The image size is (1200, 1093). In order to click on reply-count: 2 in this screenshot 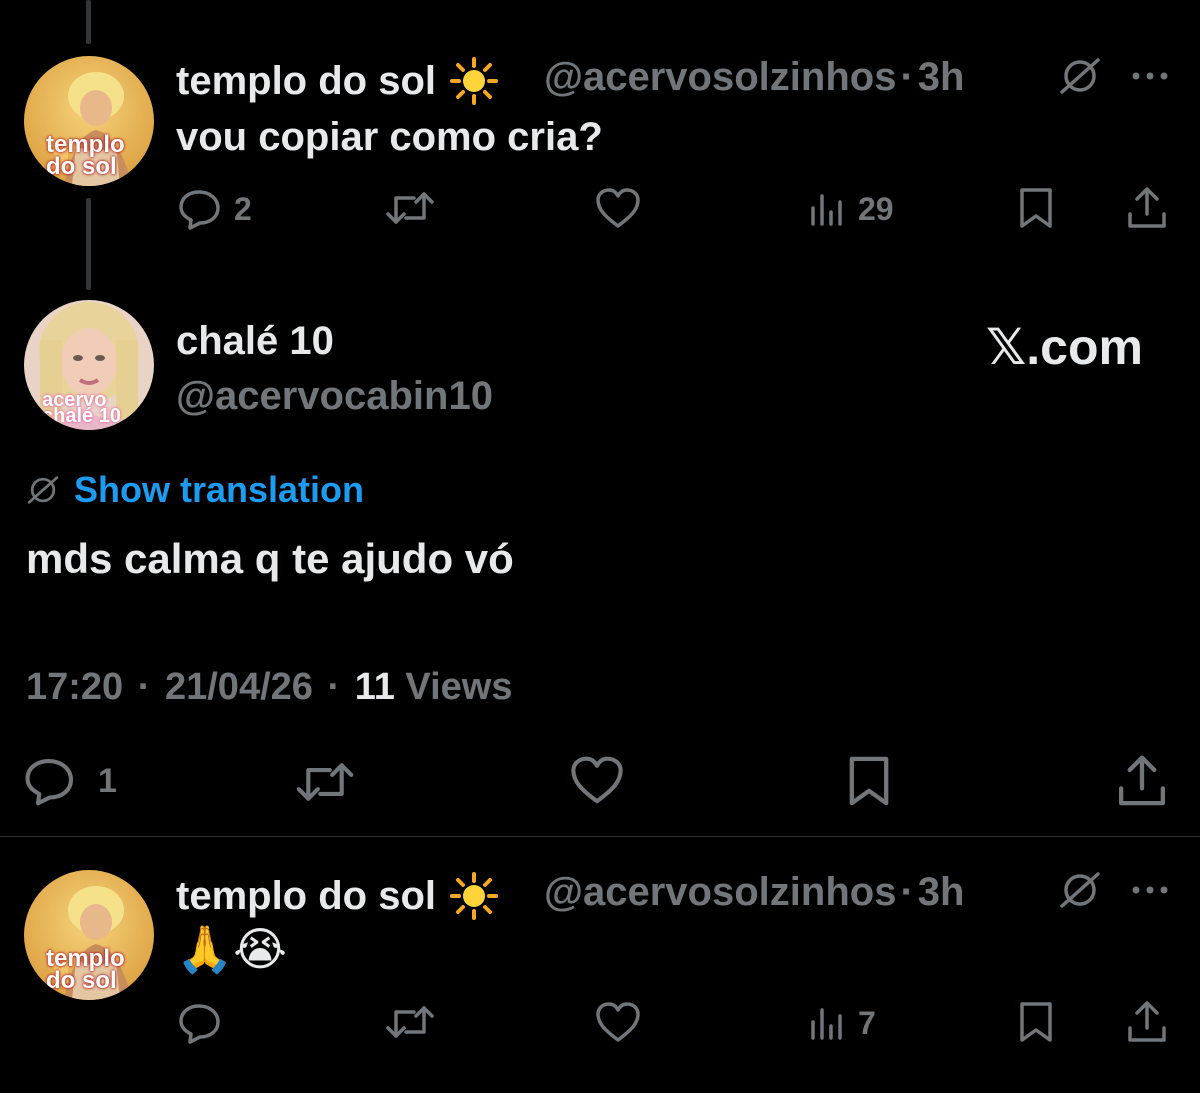, I will do `click(243, 209)`.